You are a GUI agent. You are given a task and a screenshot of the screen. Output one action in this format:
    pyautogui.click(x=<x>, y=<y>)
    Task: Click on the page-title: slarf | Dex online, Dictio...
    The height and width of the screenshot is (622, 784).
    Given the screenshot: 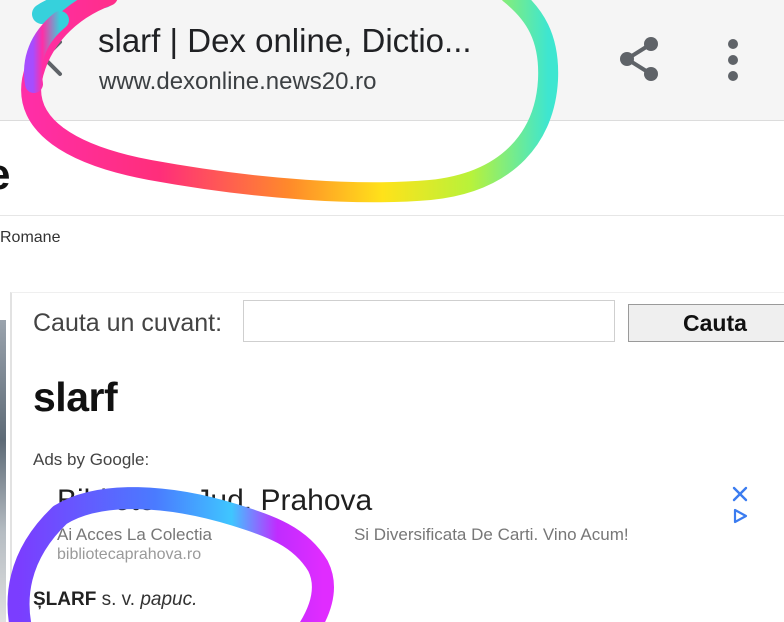 What is the action you would take?
    pyautogui.click(x=285, y=40)
    